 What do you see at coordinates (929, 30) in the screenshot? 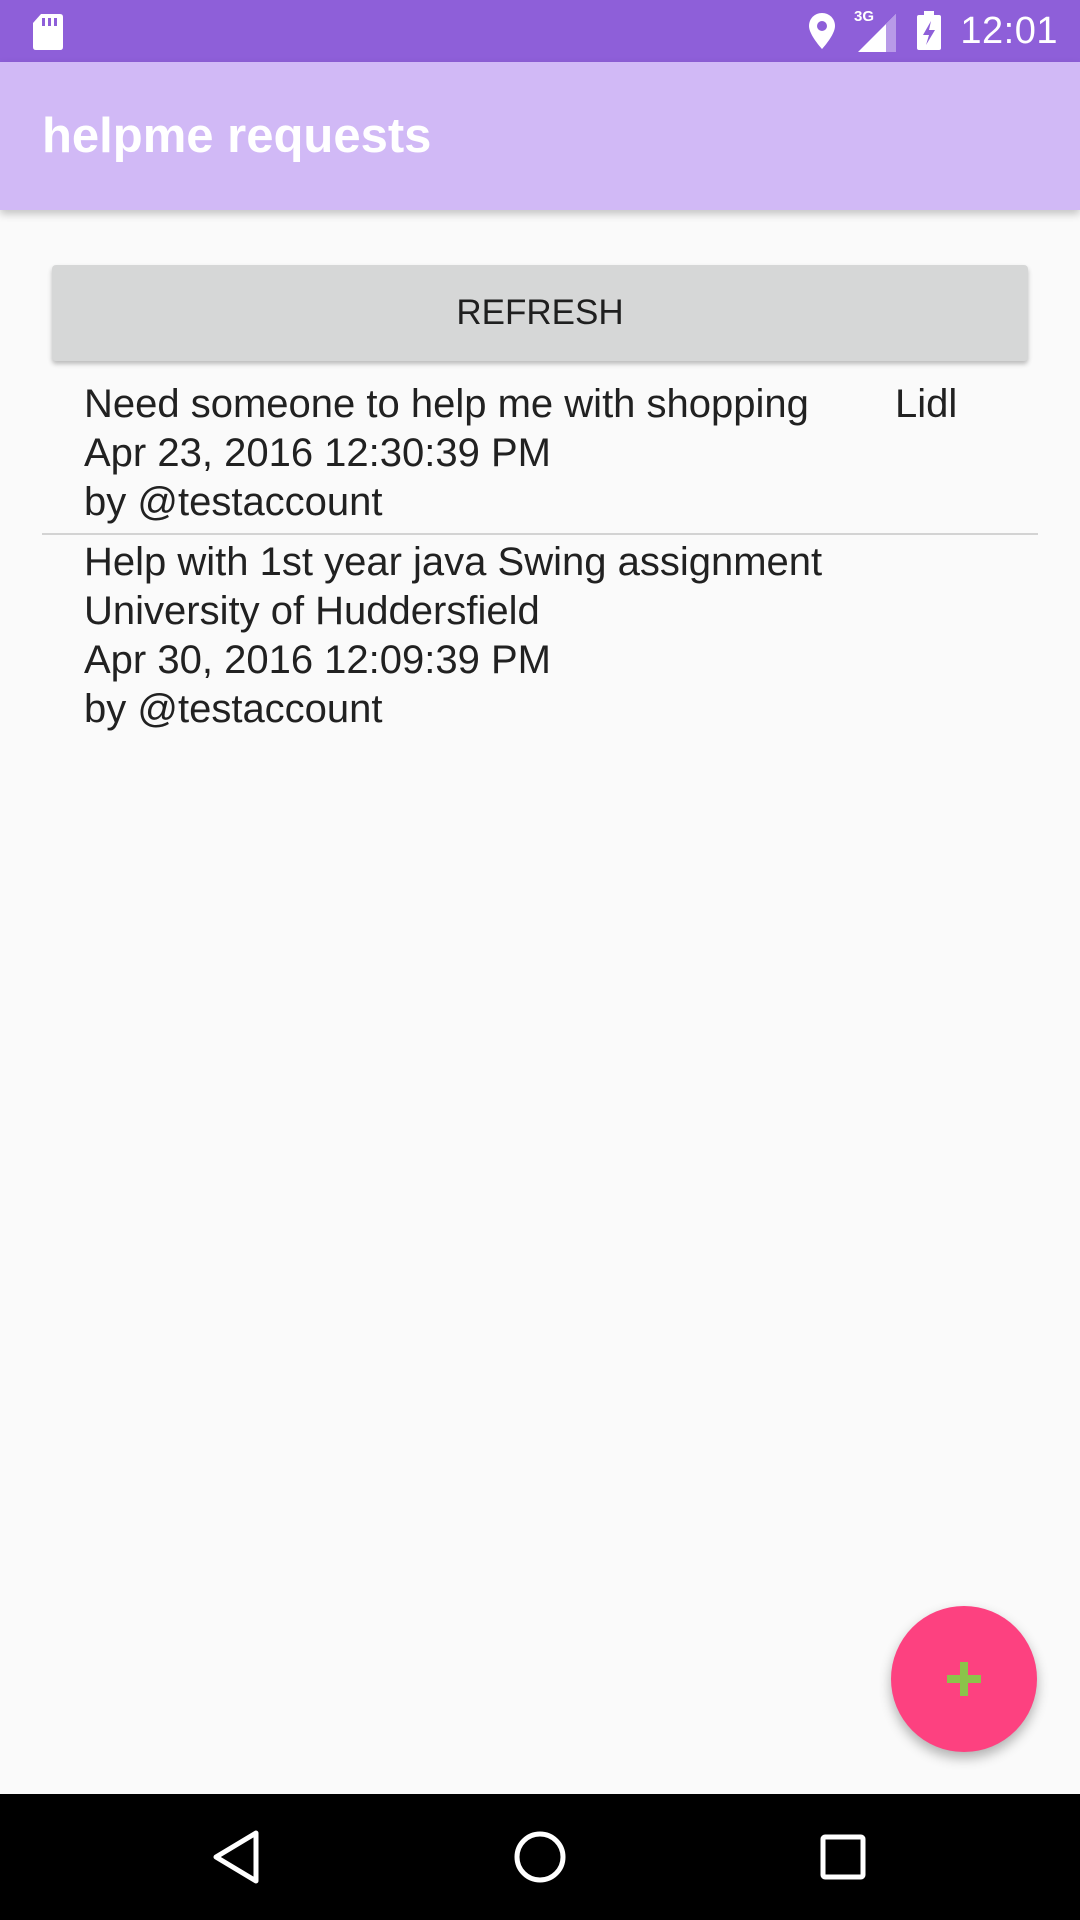
I see `battery-charging-icon` at bounding box center [929, 30].